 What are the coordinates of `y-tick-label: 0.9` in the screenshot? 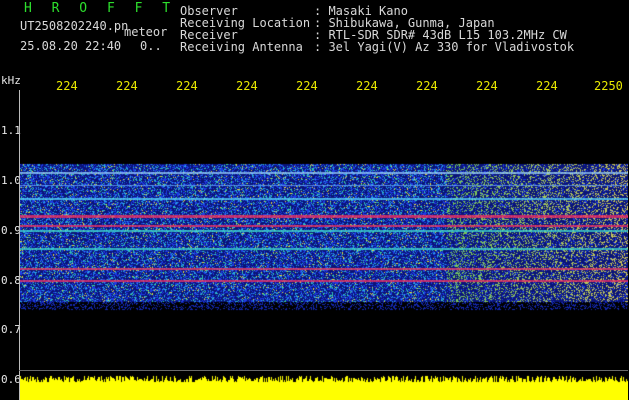 It's located at (11, 230).